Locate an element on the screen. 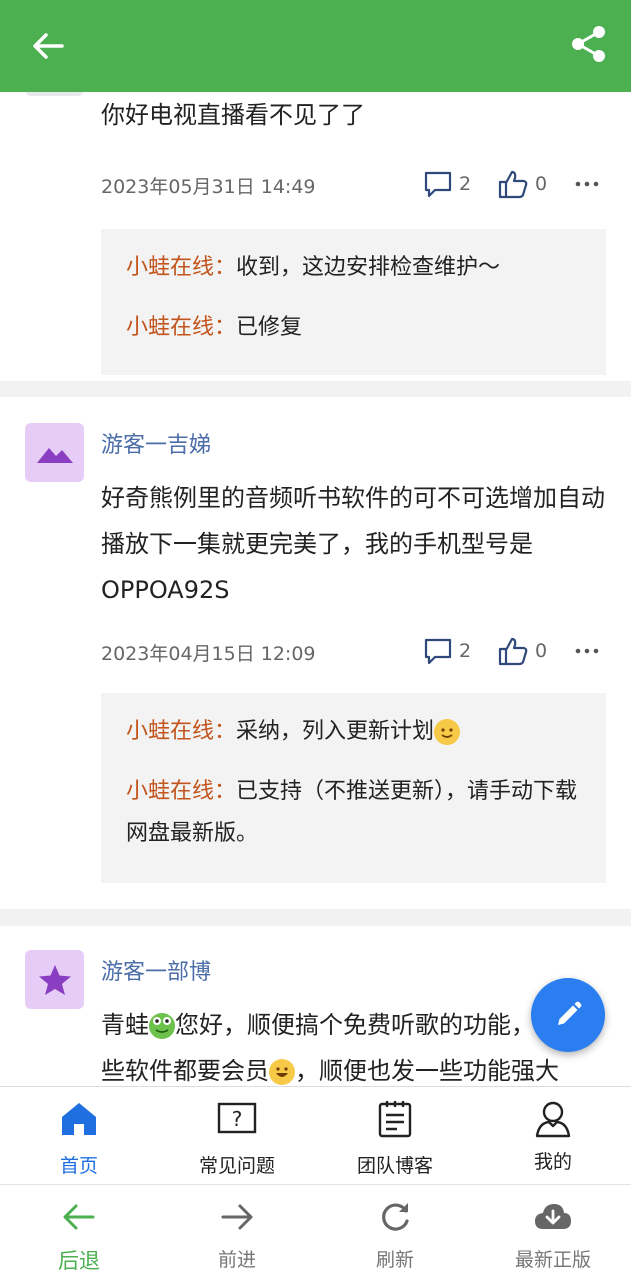  pencil-icon is located at coordinates (570, 1013).